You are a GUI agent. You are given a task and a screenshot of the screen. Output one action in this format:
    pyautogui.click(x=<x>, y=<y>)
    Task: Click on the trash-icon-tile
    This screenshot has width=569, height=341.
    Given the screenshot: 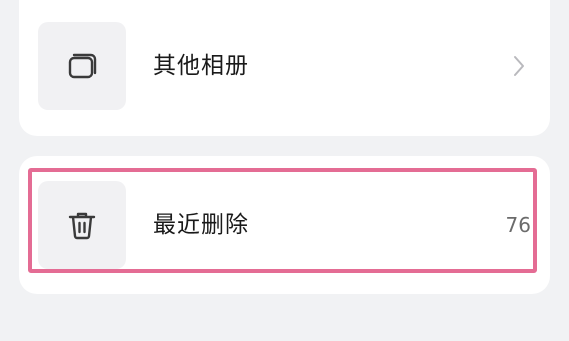 What is the action you would take?
    pyautogui.click(x=82, y=225)
    